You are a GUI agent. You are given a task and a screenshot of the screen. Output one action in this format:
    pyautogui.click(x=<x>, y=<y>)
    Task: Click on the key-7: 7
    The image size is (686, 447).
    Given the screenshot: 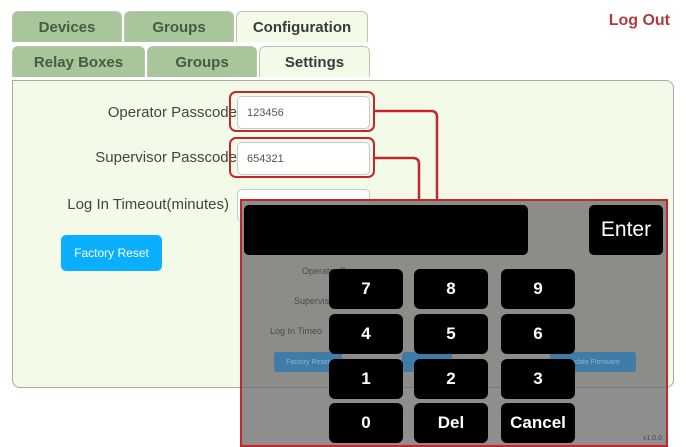 What is the action you would take?
    pyautogui.click(x=366, y=289)
    